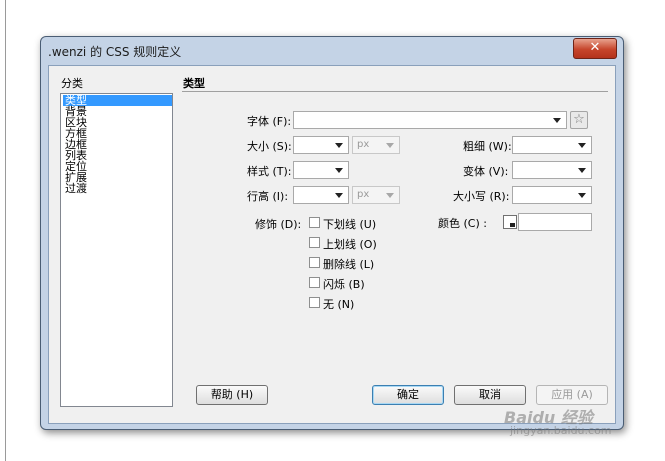 The height and width of the screenshot is (461, 665). I want to click on overline-checkbox, so click(314, 242).